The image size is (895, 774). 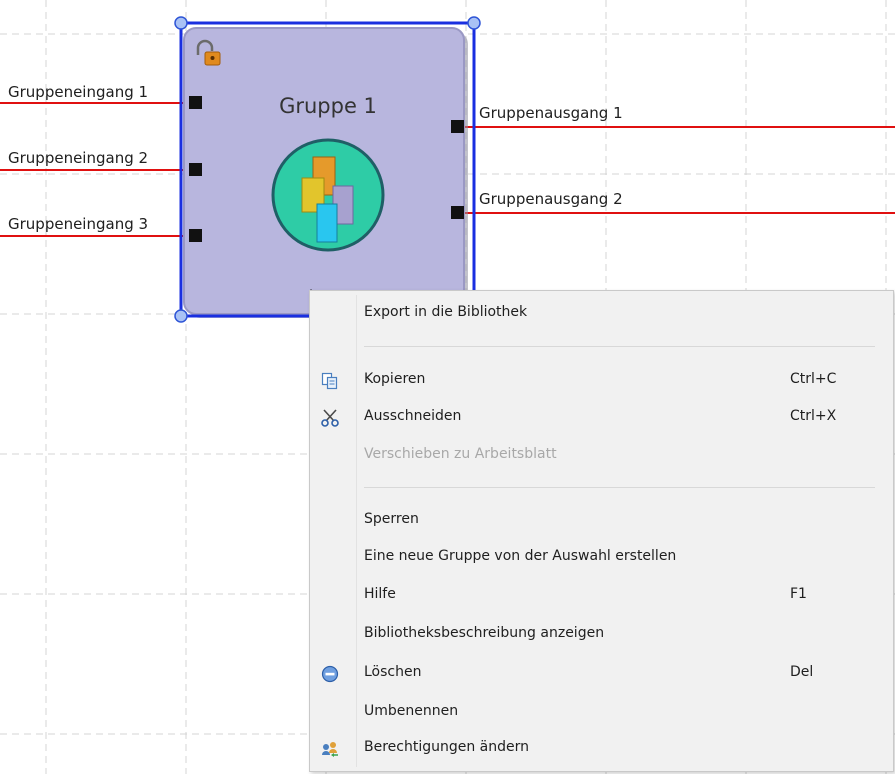 What do you see at coordinates (813, 416) in the screenshot?
I see `menu-item-shortcut: Ctrl+X` at bounding box center [813, 416].